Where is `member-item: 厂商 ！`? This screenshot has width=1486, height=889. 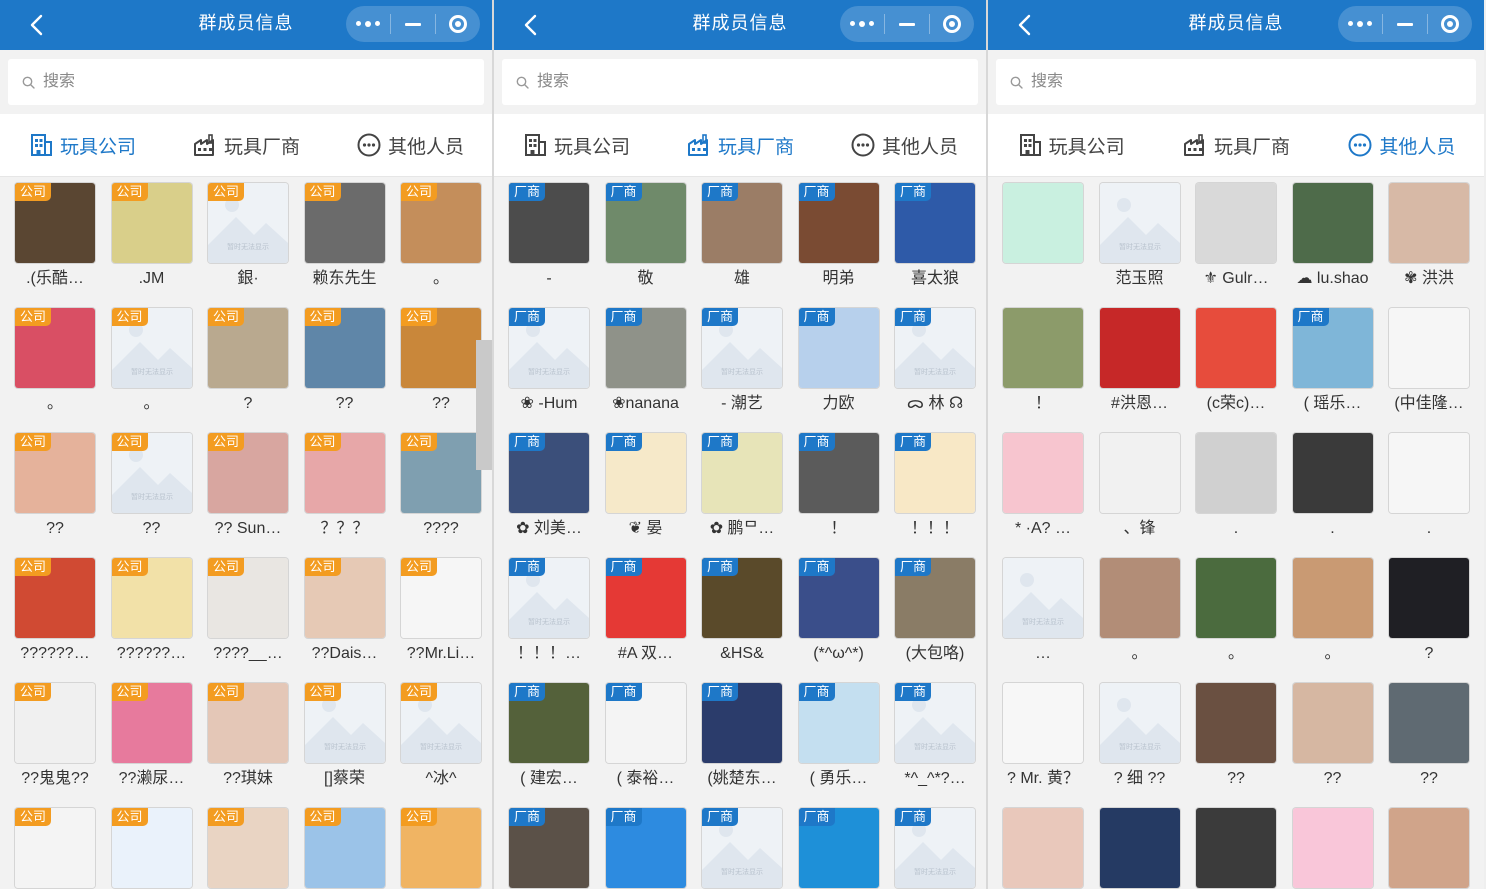 member-item: 厂商 ！ is located at coordinates (839, 495).